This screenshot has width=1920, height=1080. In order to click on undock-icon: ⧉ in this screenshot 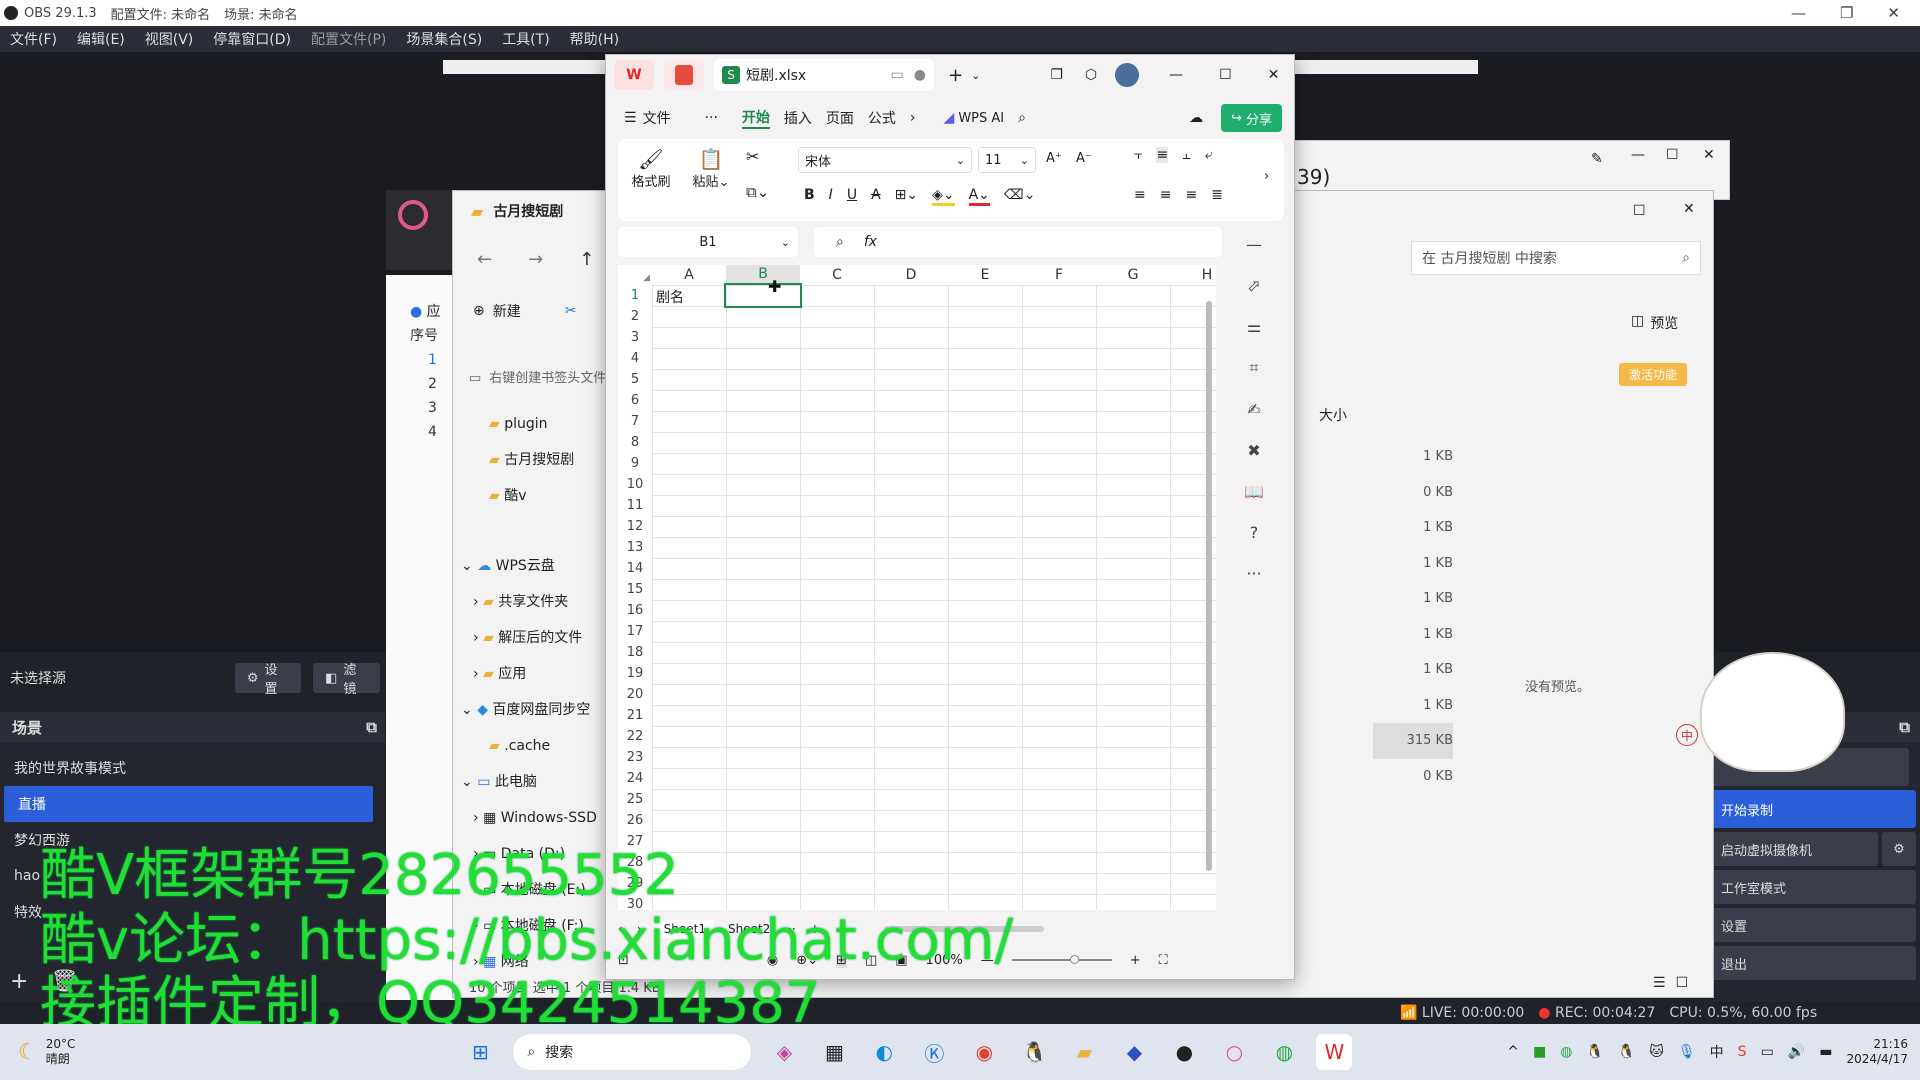, I will do `click(1904, 727)`.